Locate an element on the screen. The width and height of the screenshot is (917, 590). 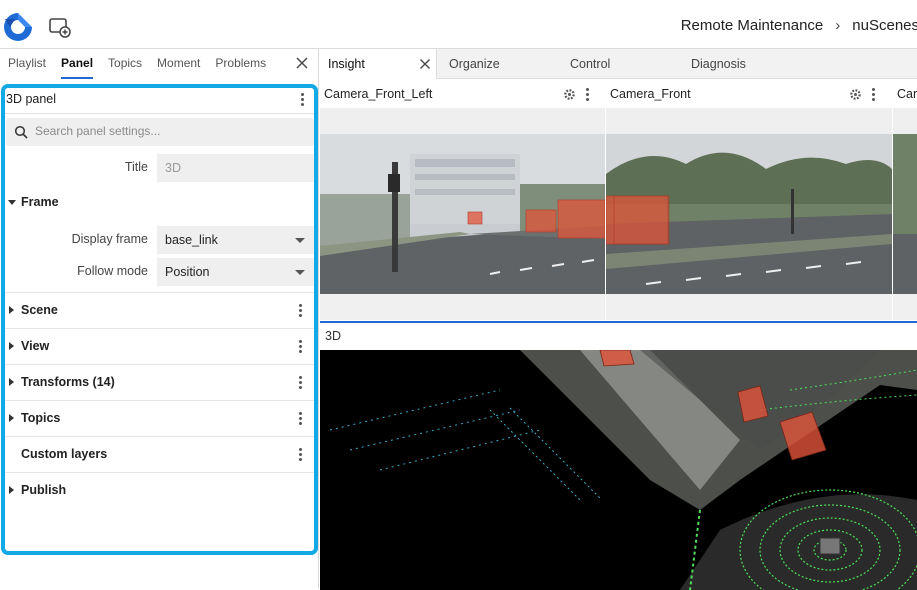
layout-tabs: Insight Organize Control Diagnosis is located at coordinates (618, 64).